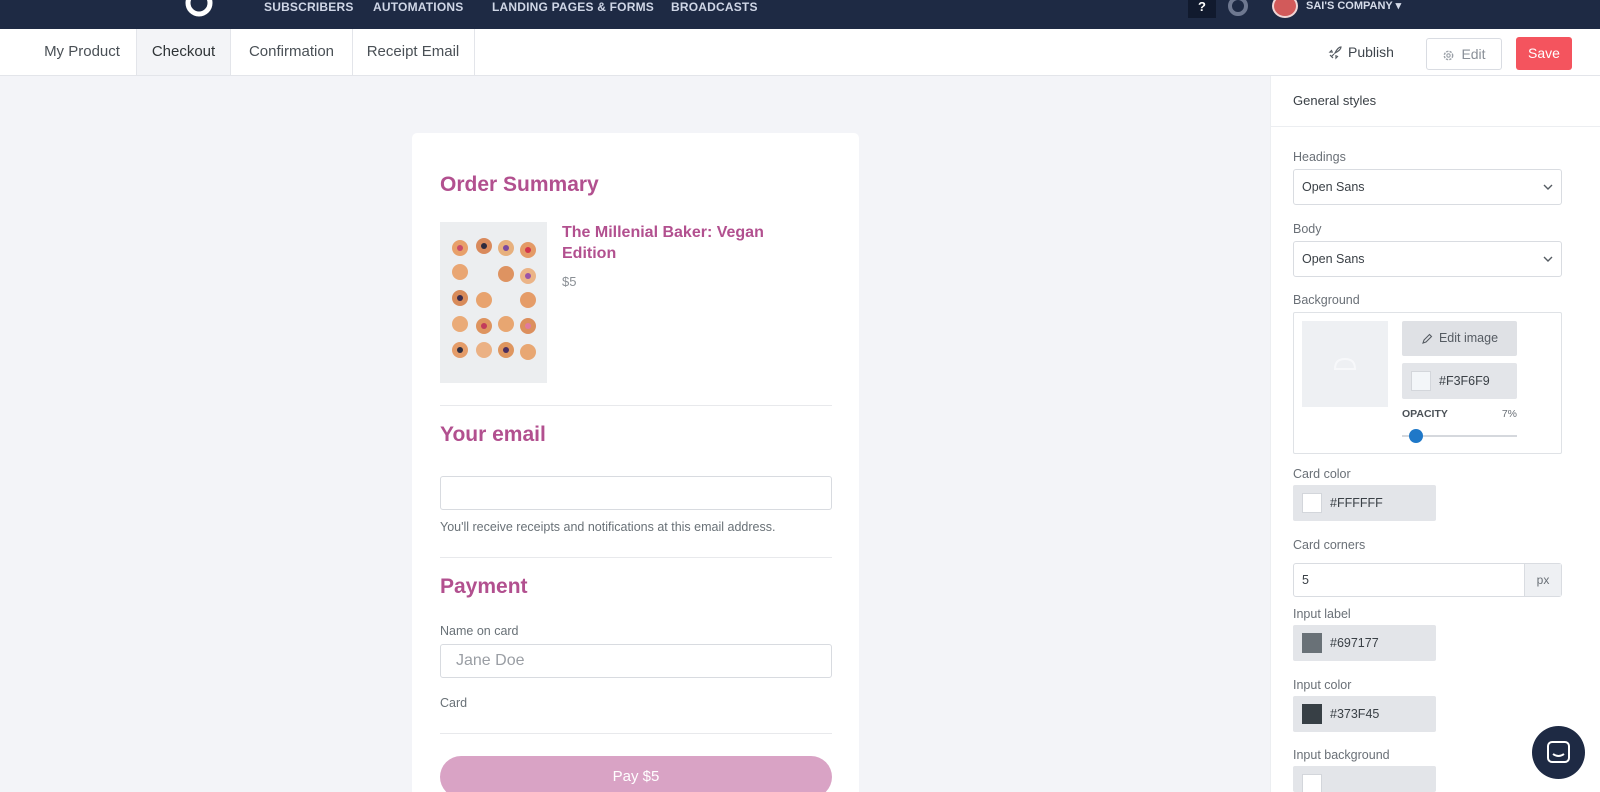  What do you see at coordinates (1305, 580) in the screenshot?
I see `card-corners-value: 5` at bounding box center [1305, 580].